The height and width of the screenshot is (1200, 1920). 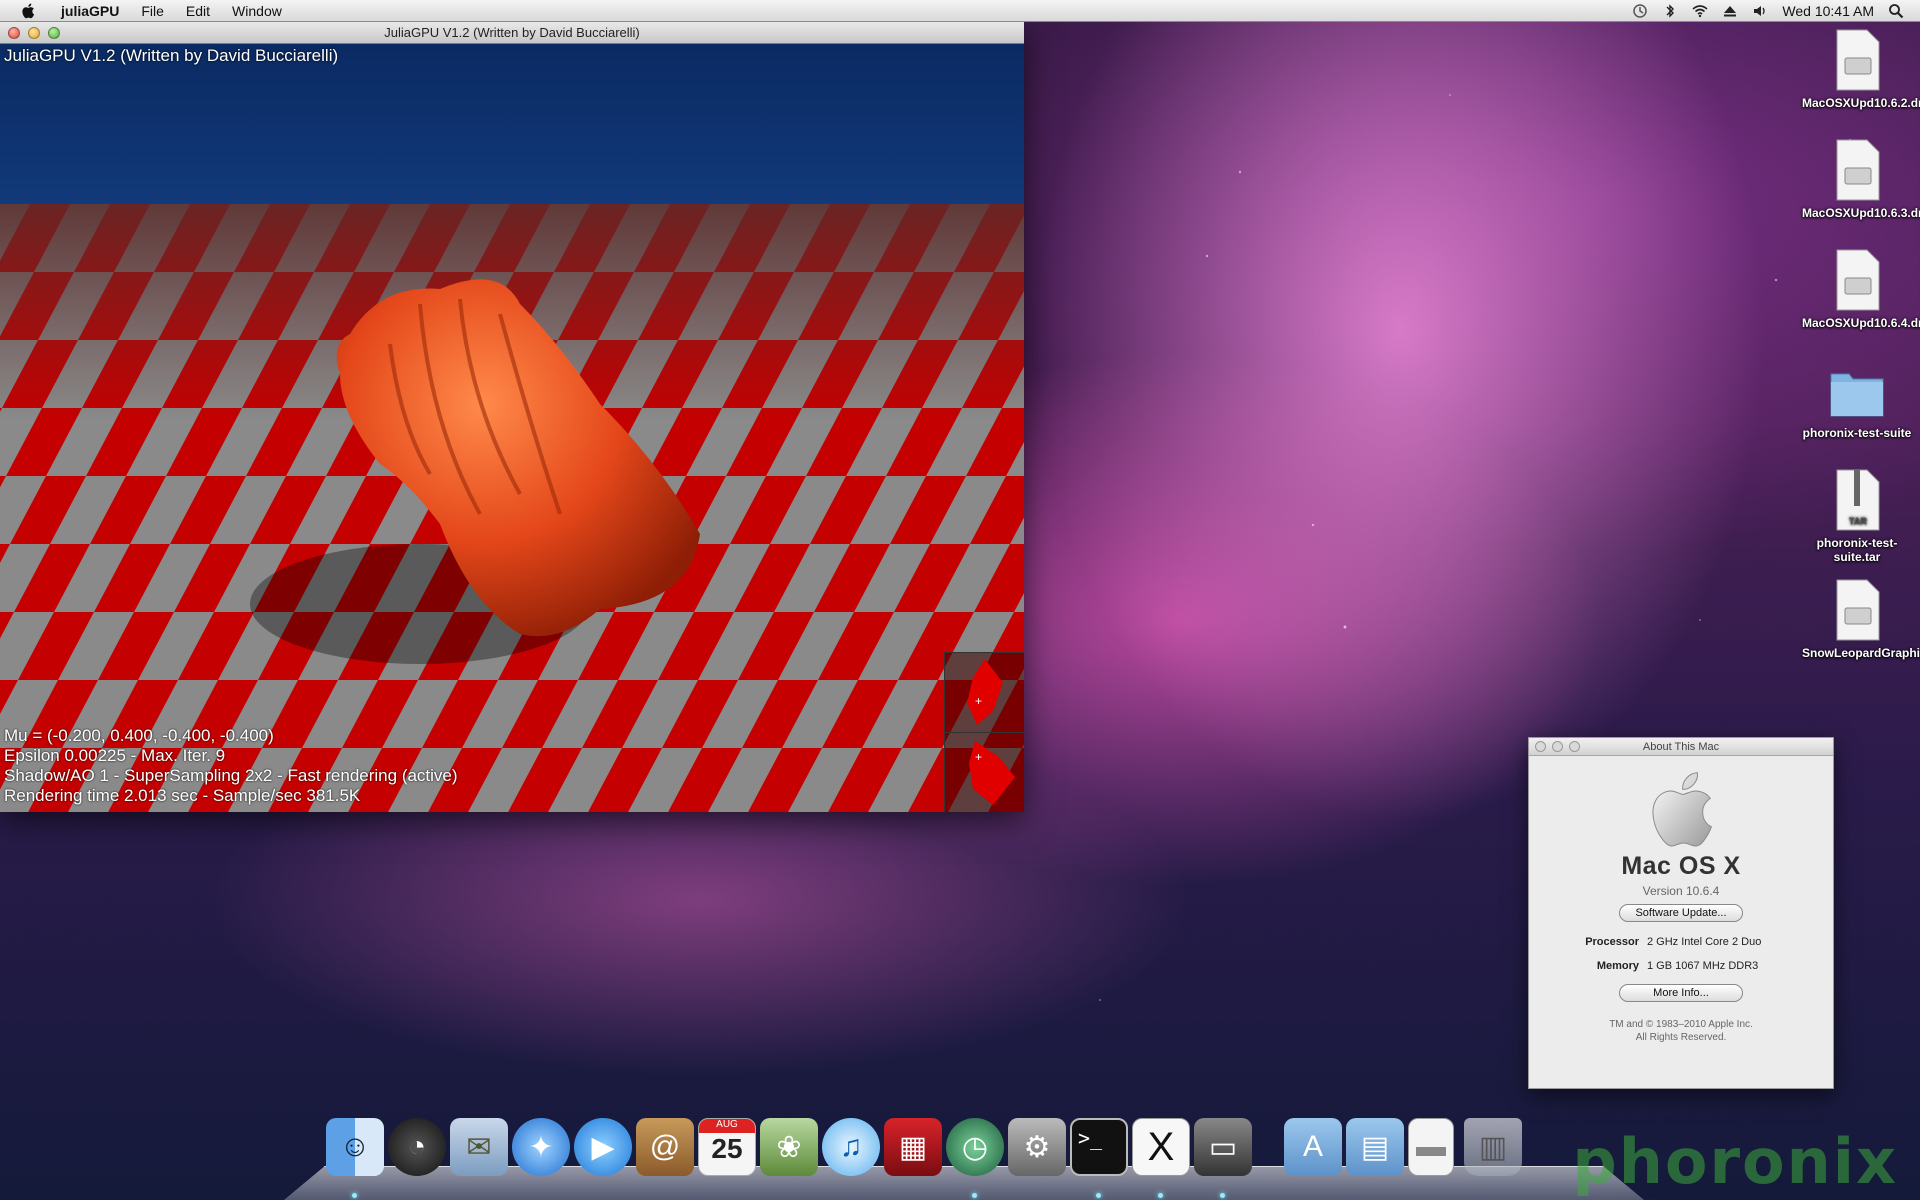 I want to click on desktop-icon-dmg-3: MacOSXUpd10.6.4.dmg, so click(x=1861, y=289).